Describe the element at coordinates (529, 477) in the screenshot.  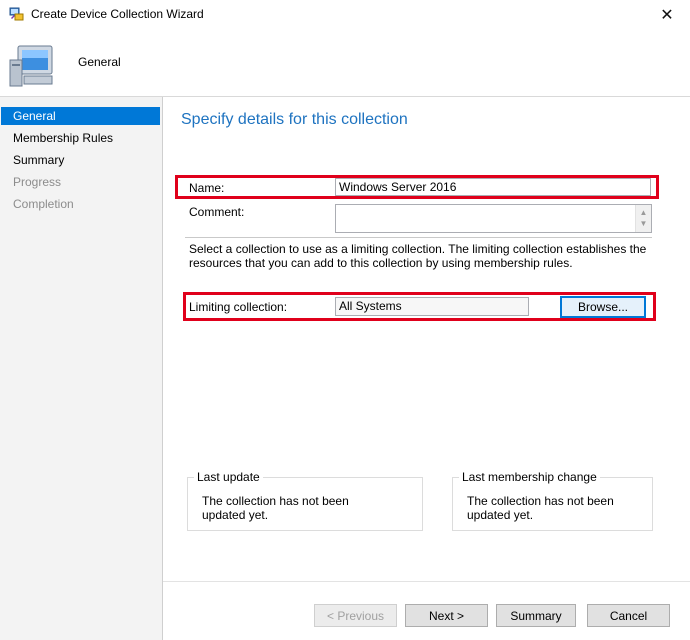
I see `last-membership-legend: Last membership change` at that location.